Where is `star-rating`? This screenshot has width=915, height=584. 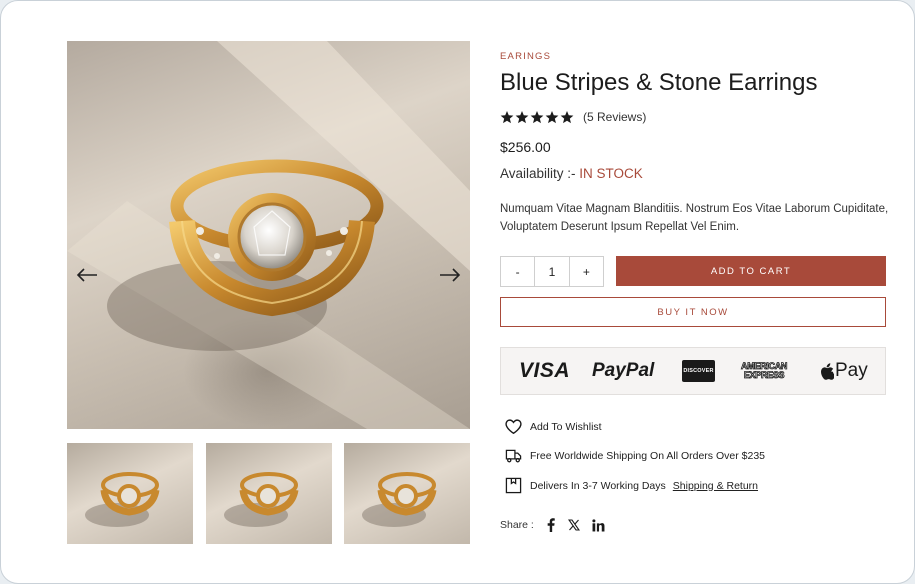
star-rating is located at coordinates (537, 117).